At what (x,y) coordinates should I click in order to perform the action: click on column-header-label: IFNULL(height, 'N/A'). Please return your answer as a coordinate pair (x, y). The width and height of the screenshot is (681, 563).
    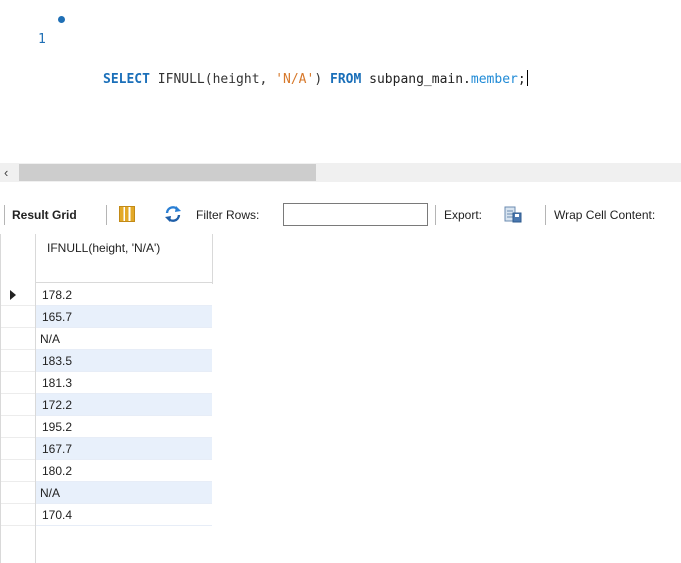
    Looking at the image, I should click on (104, 248).